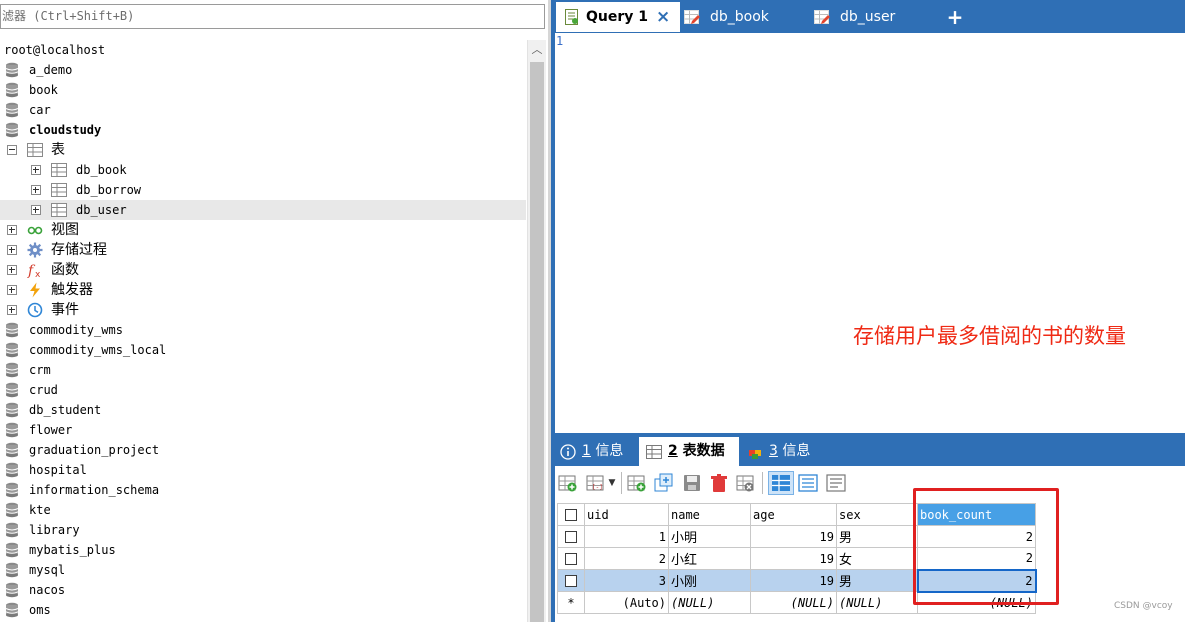 The height and width of the screenshot is (622, 1185). I want to click on cell-sex: 女, so click(877, 558).